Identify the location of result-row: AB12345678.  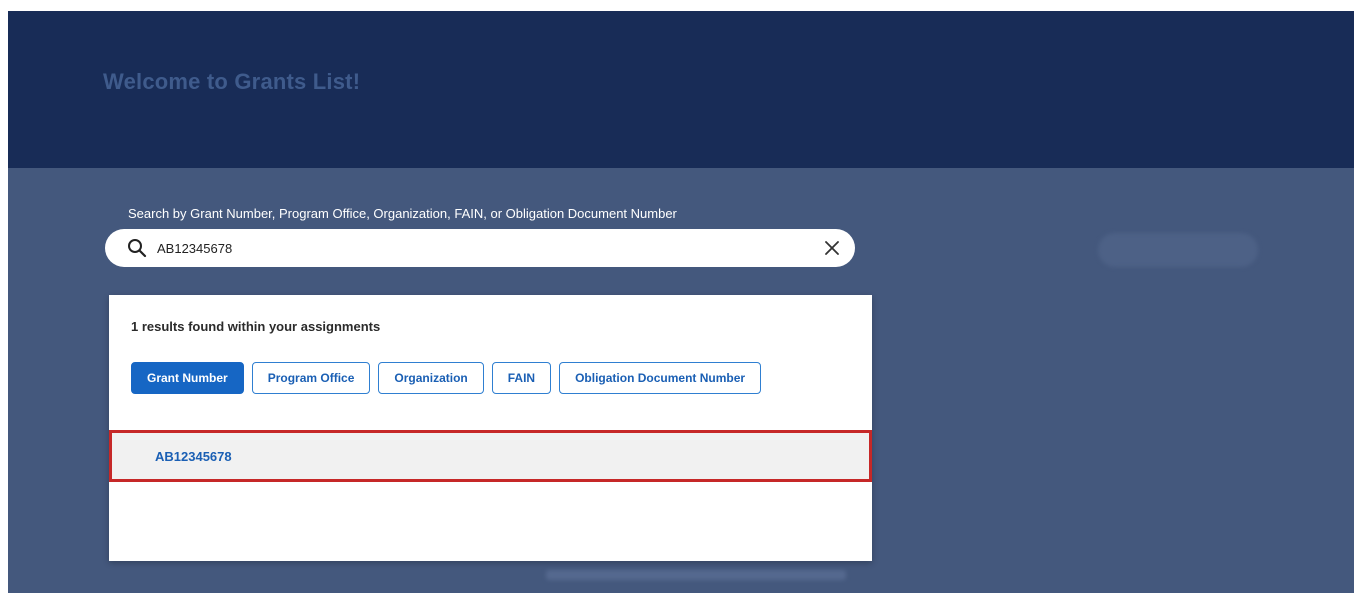
(490, 456).